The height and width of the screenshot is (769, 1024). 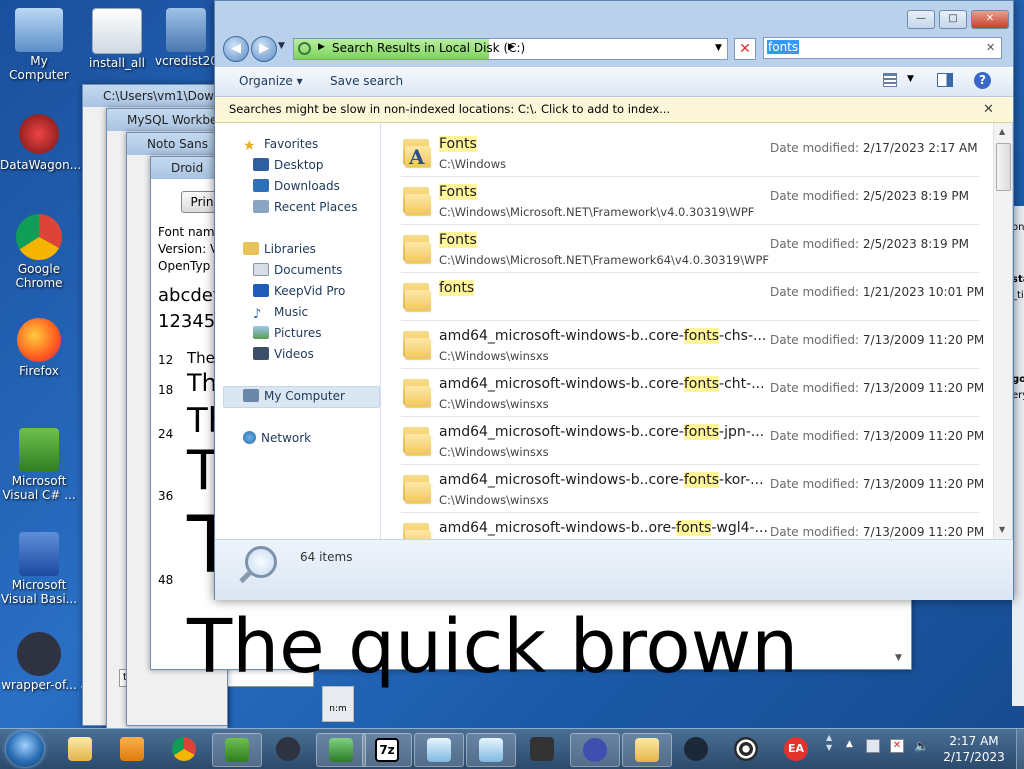 What do you see at coordinates (439, 750) in the screenshot?
I see `taskbar-notepad` at bounding box center [439, 750].